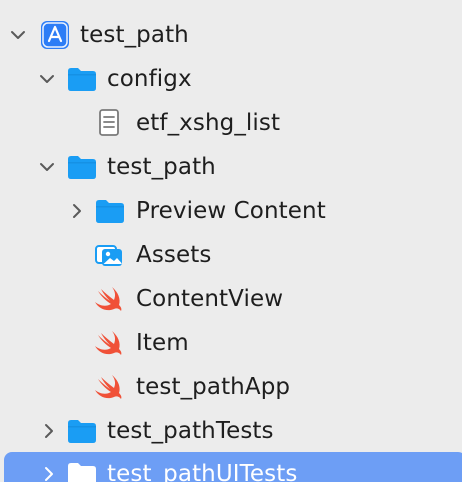 Image resolution: width=462 pixels, height=482 pixels. I want to click on tree-row-assets: Assets, so click(231, 255).